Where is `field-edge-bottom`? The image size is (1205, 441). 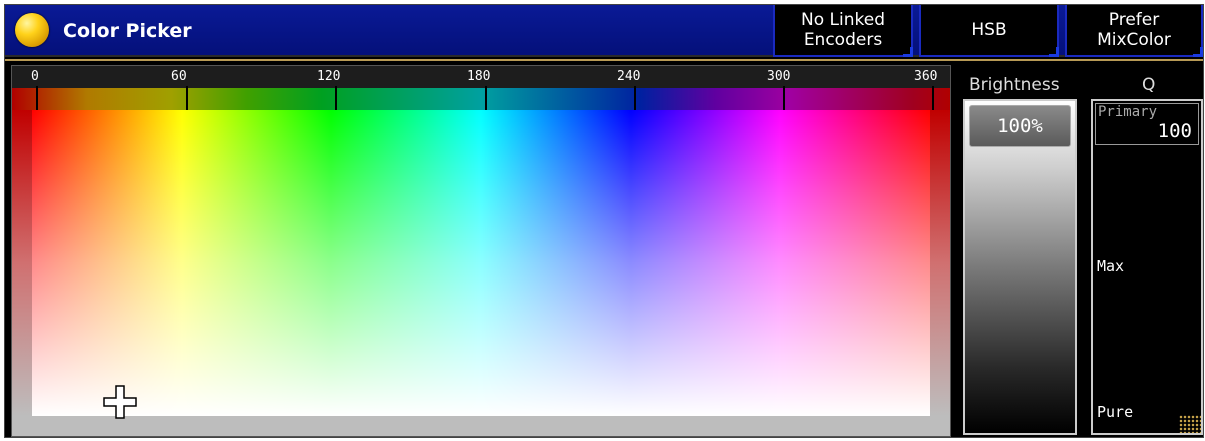
field-edge-bottom is located at coordinates (481, 426).